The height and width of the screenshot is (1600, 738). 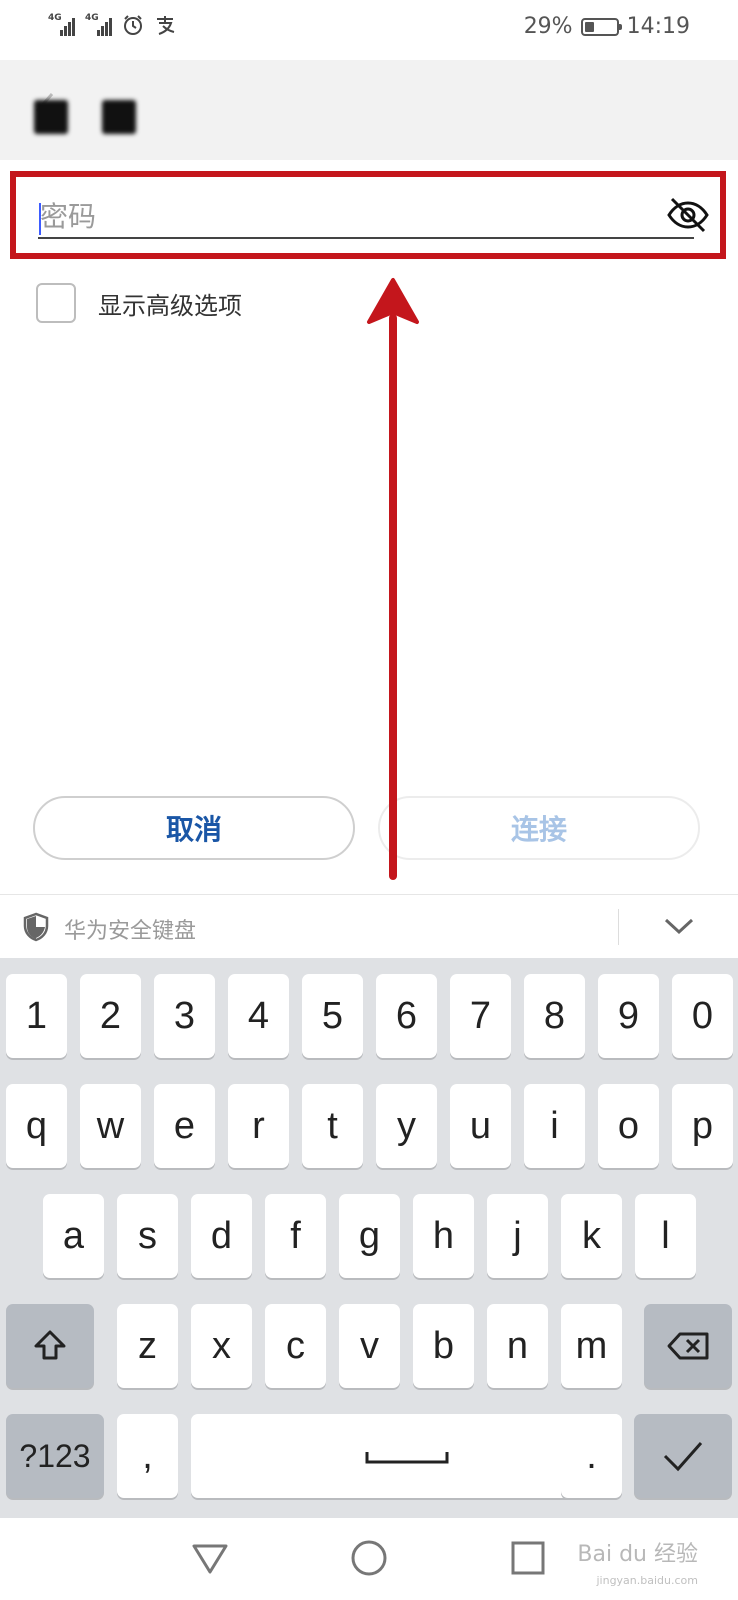 What do you see at coordinates (637, 1554) in the screenshot?
I see `baidu-watermark: Bai du 经验` at bounding box center [637, 1554].